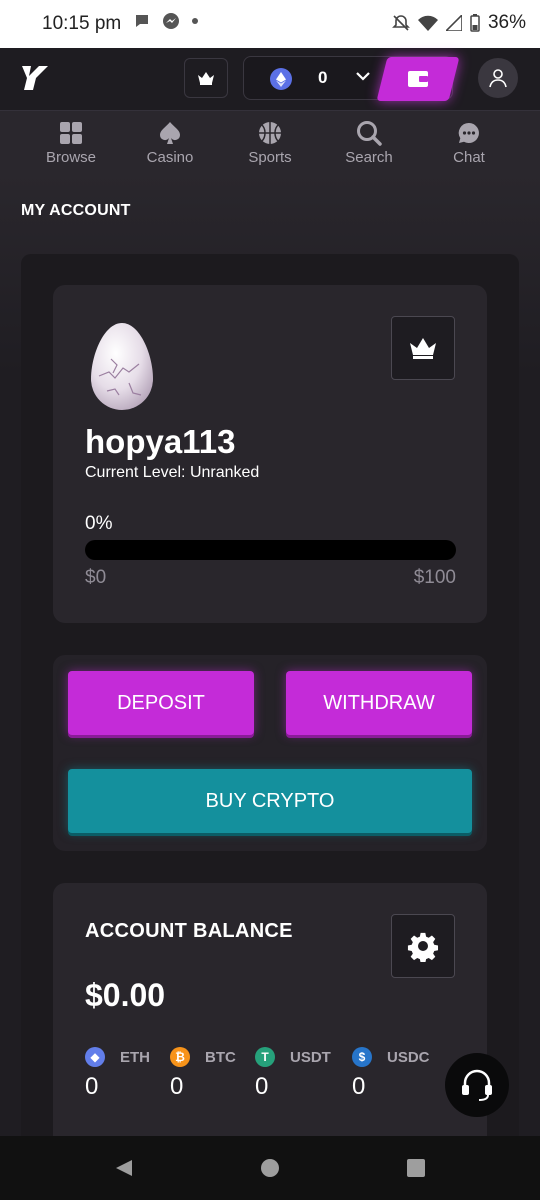  I want to click on chat-icon, so click(468, 132).